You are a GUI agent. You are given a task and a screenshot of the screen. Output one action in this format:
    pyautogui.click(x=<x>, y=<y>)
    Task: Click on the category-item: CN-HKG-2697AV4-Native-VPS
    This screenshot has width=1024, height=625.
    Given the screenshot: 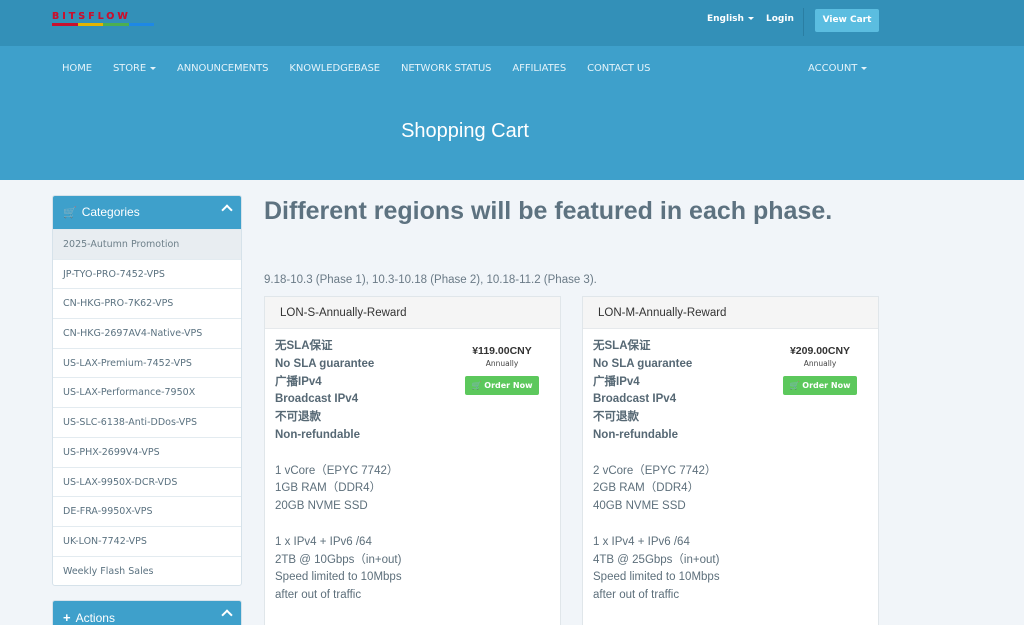 What is the action you would take?
    pyautogui.click(x=147, y=333)
    